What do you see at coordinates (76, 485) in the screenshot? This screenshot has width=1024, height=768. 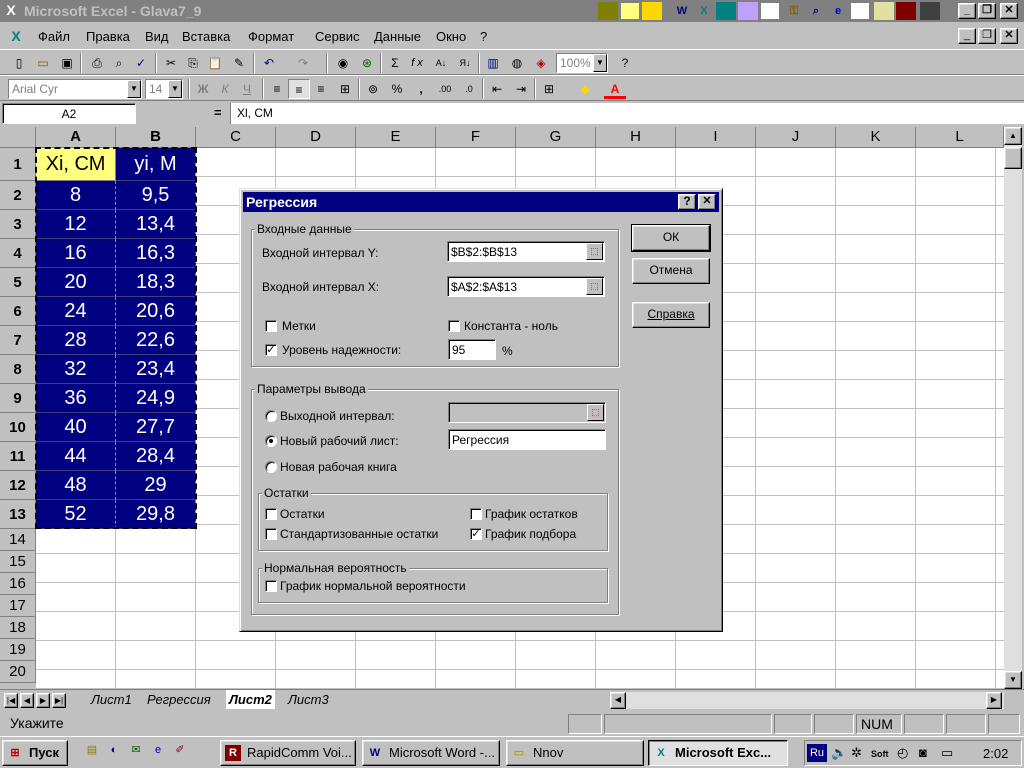 I see `cell-a12: 48` at bounding box center [76, 485].